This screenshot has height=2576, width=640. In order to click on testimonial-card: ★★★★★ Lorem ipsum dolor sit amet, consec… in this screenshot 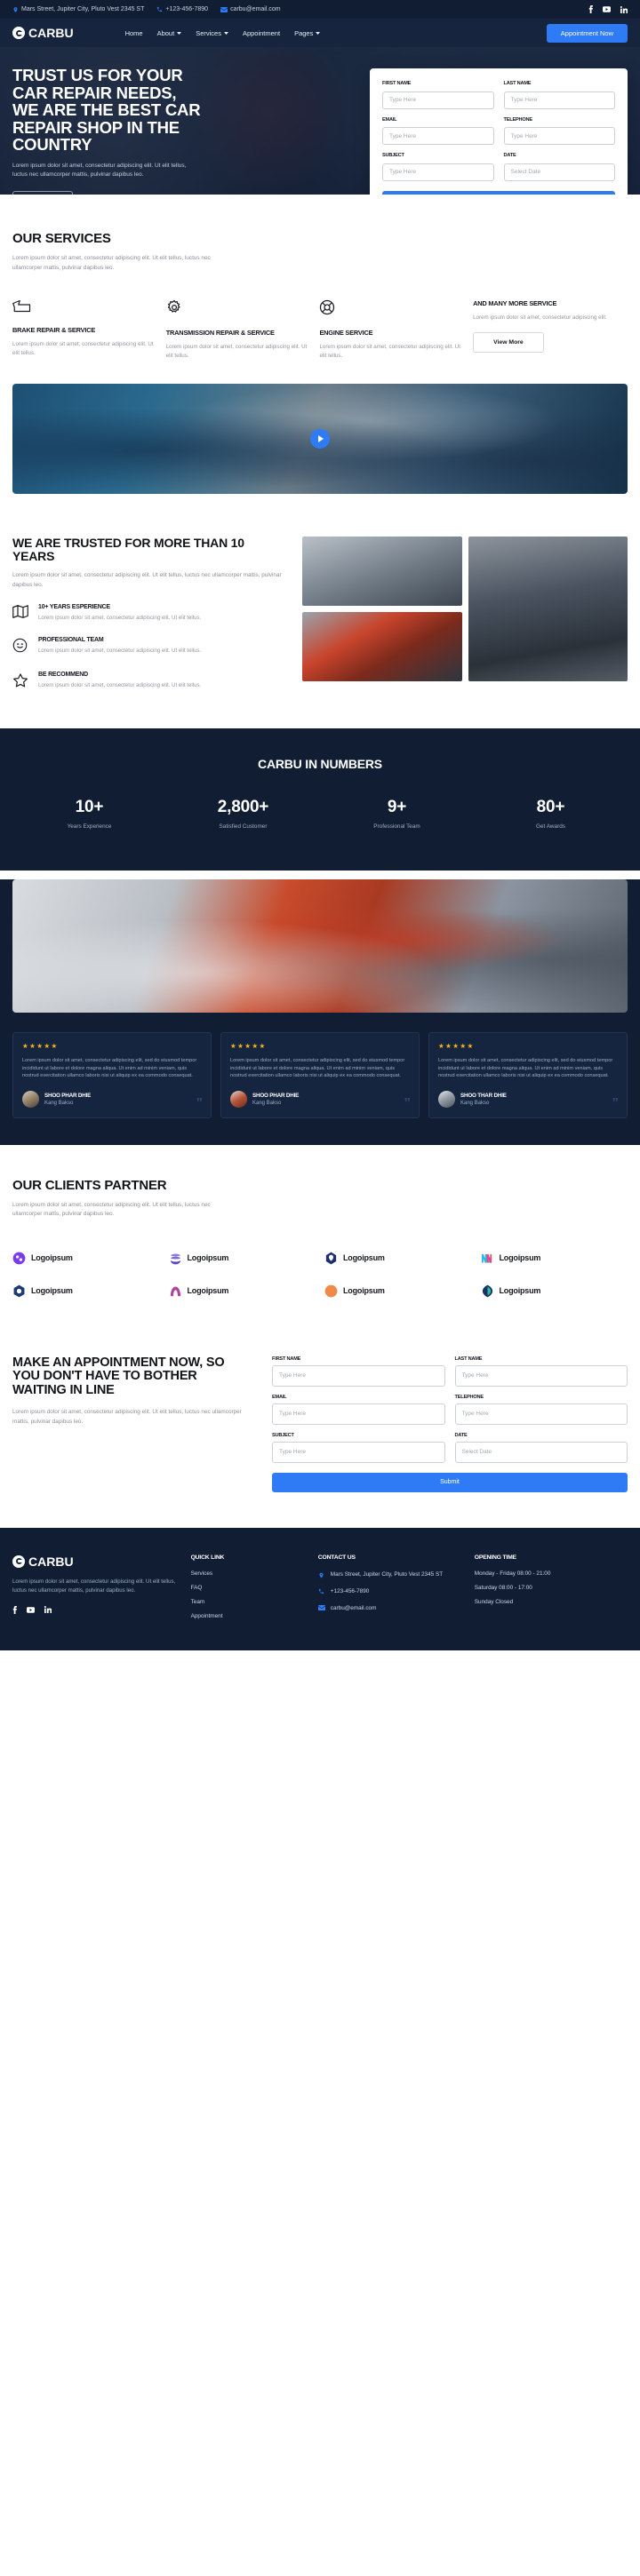, I will do `click(320, 1075)`.